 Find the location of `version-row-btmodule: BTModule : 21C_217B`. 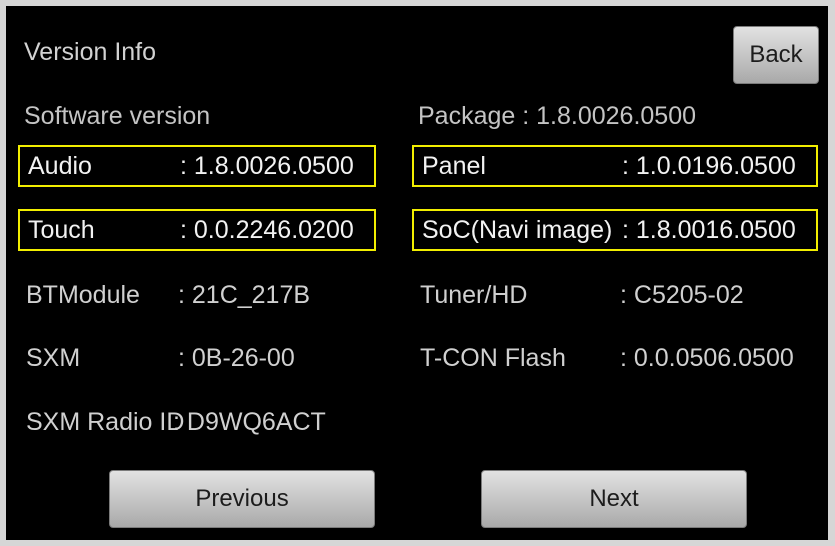

version-row-btmodule: BTModule : 21C_217B is located at coordinates (197, 297).